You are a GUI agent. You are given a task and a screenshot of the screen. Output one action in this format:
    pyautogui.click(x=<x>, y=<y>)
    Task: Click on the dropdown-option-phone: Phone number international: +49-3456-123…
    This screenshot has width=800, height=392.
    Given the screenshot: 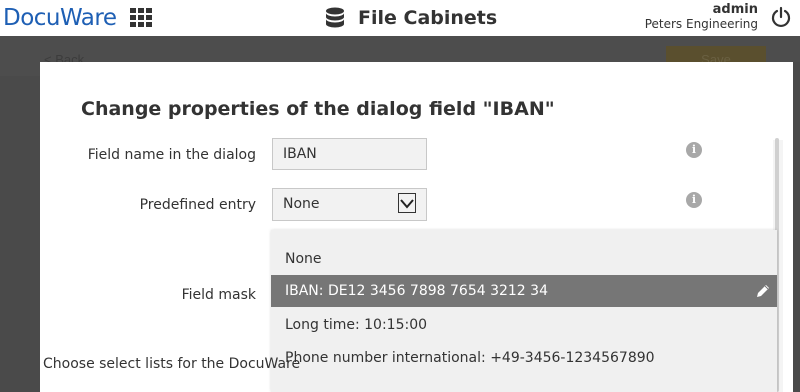 What is the action you would take?
    pyautogui.click(x=524, y=358)
    